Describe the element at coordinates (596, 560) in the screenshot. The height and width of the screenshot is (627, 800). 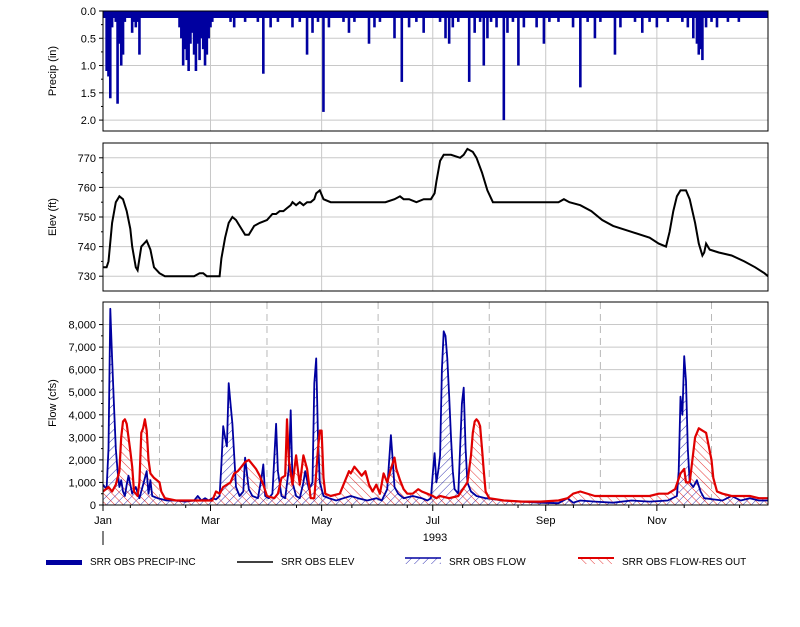
I see `legend-swatch-resout` at that location.